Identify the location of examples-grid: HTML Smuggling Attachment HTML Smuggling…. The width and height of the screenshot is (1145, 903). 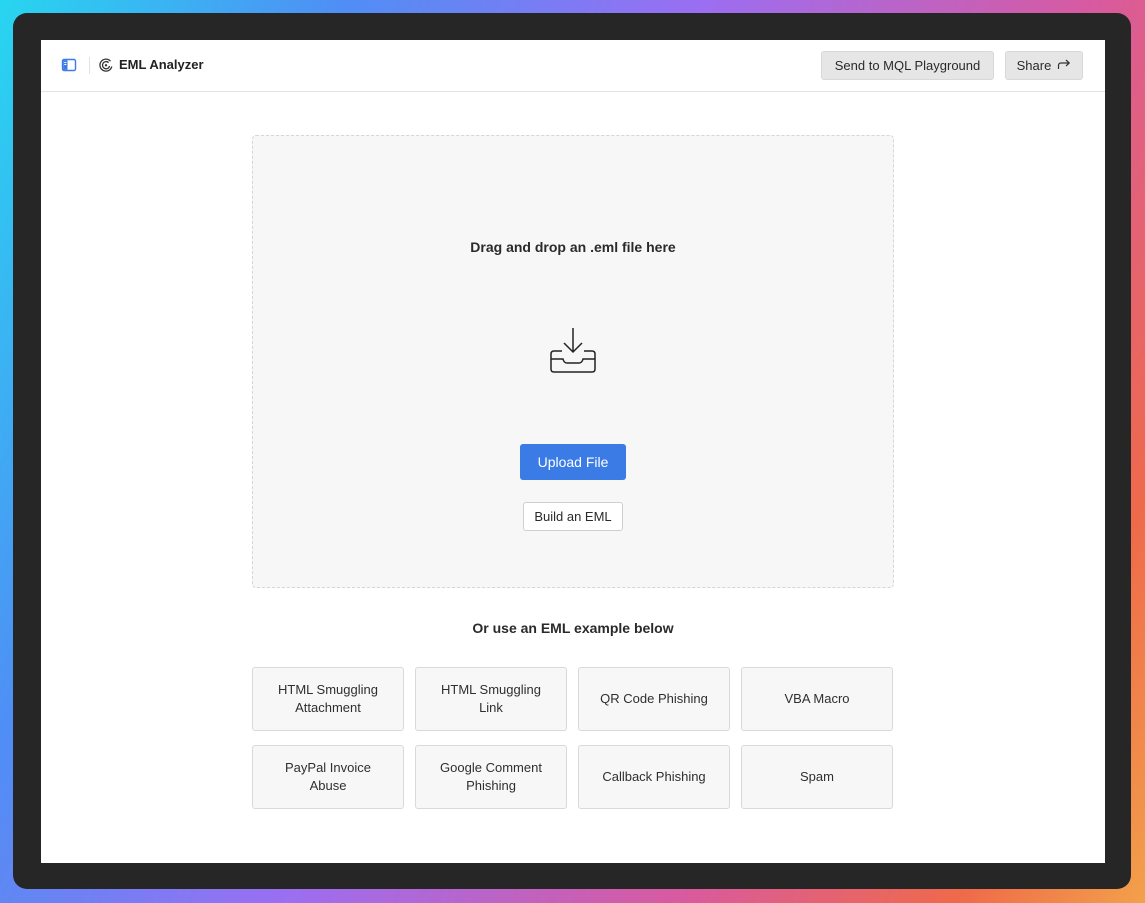
(573, 738).